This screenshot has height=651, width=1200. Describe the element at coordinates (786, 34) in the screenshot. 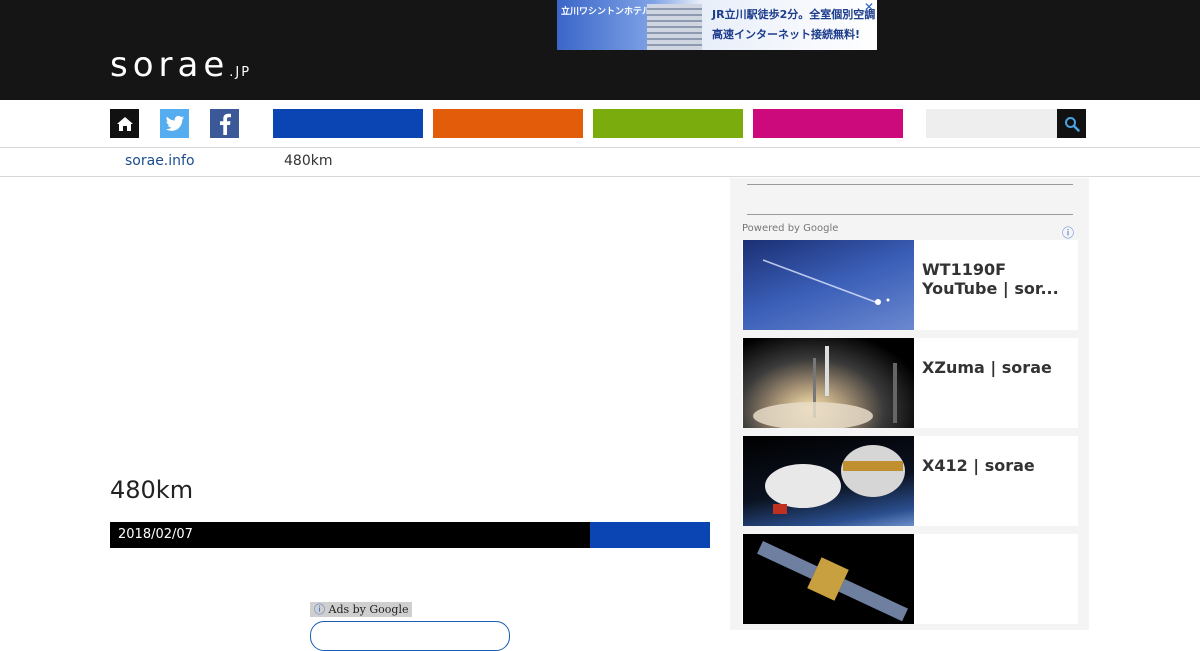

I see `ad-line-2: 高速インターネット接続無料!` at that location.